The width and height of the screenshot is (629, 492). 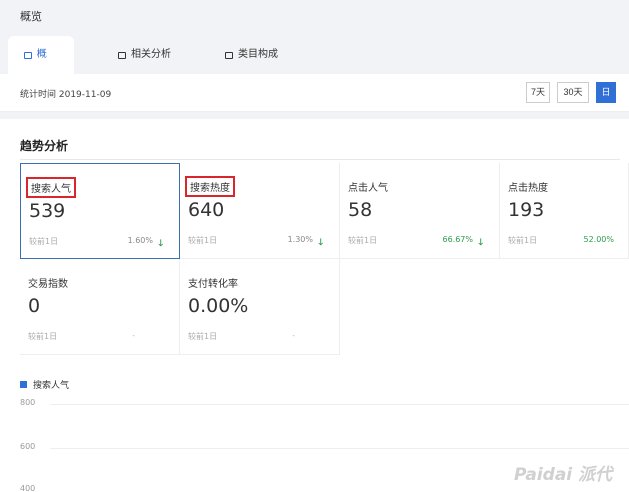 What do you see at coordinates (28, 446) in the screenshot?
I see `y-tick-label: 600` at bounding box center [28, 446].